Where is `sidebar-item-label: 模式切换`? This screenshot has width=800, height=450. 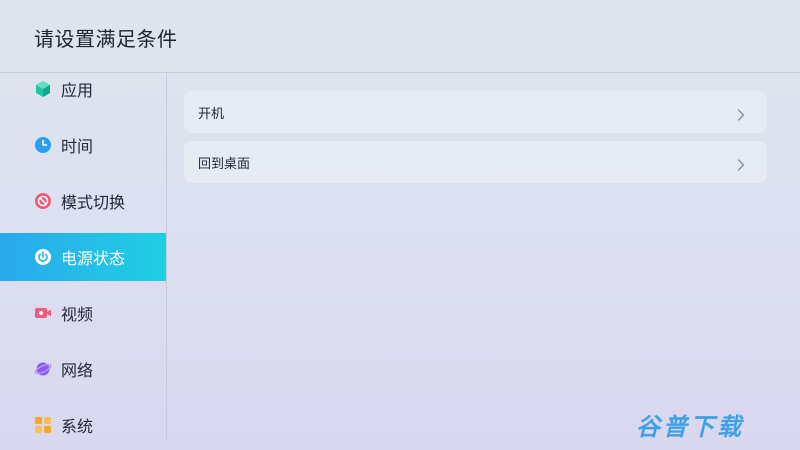 sidebar-item-label: 模式切换 is located at coordinates (93, 202).